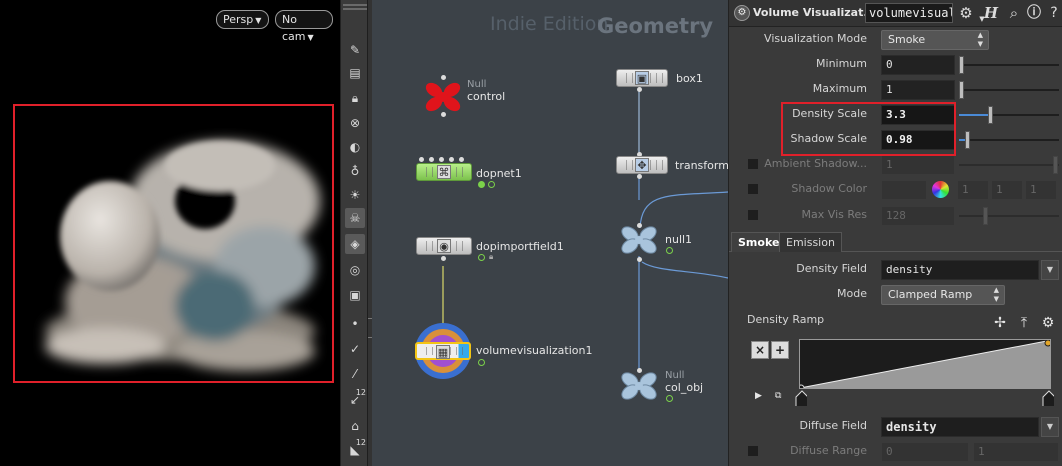  I want to click on camera-menu-button: No cam ▼, so click(304, 26).